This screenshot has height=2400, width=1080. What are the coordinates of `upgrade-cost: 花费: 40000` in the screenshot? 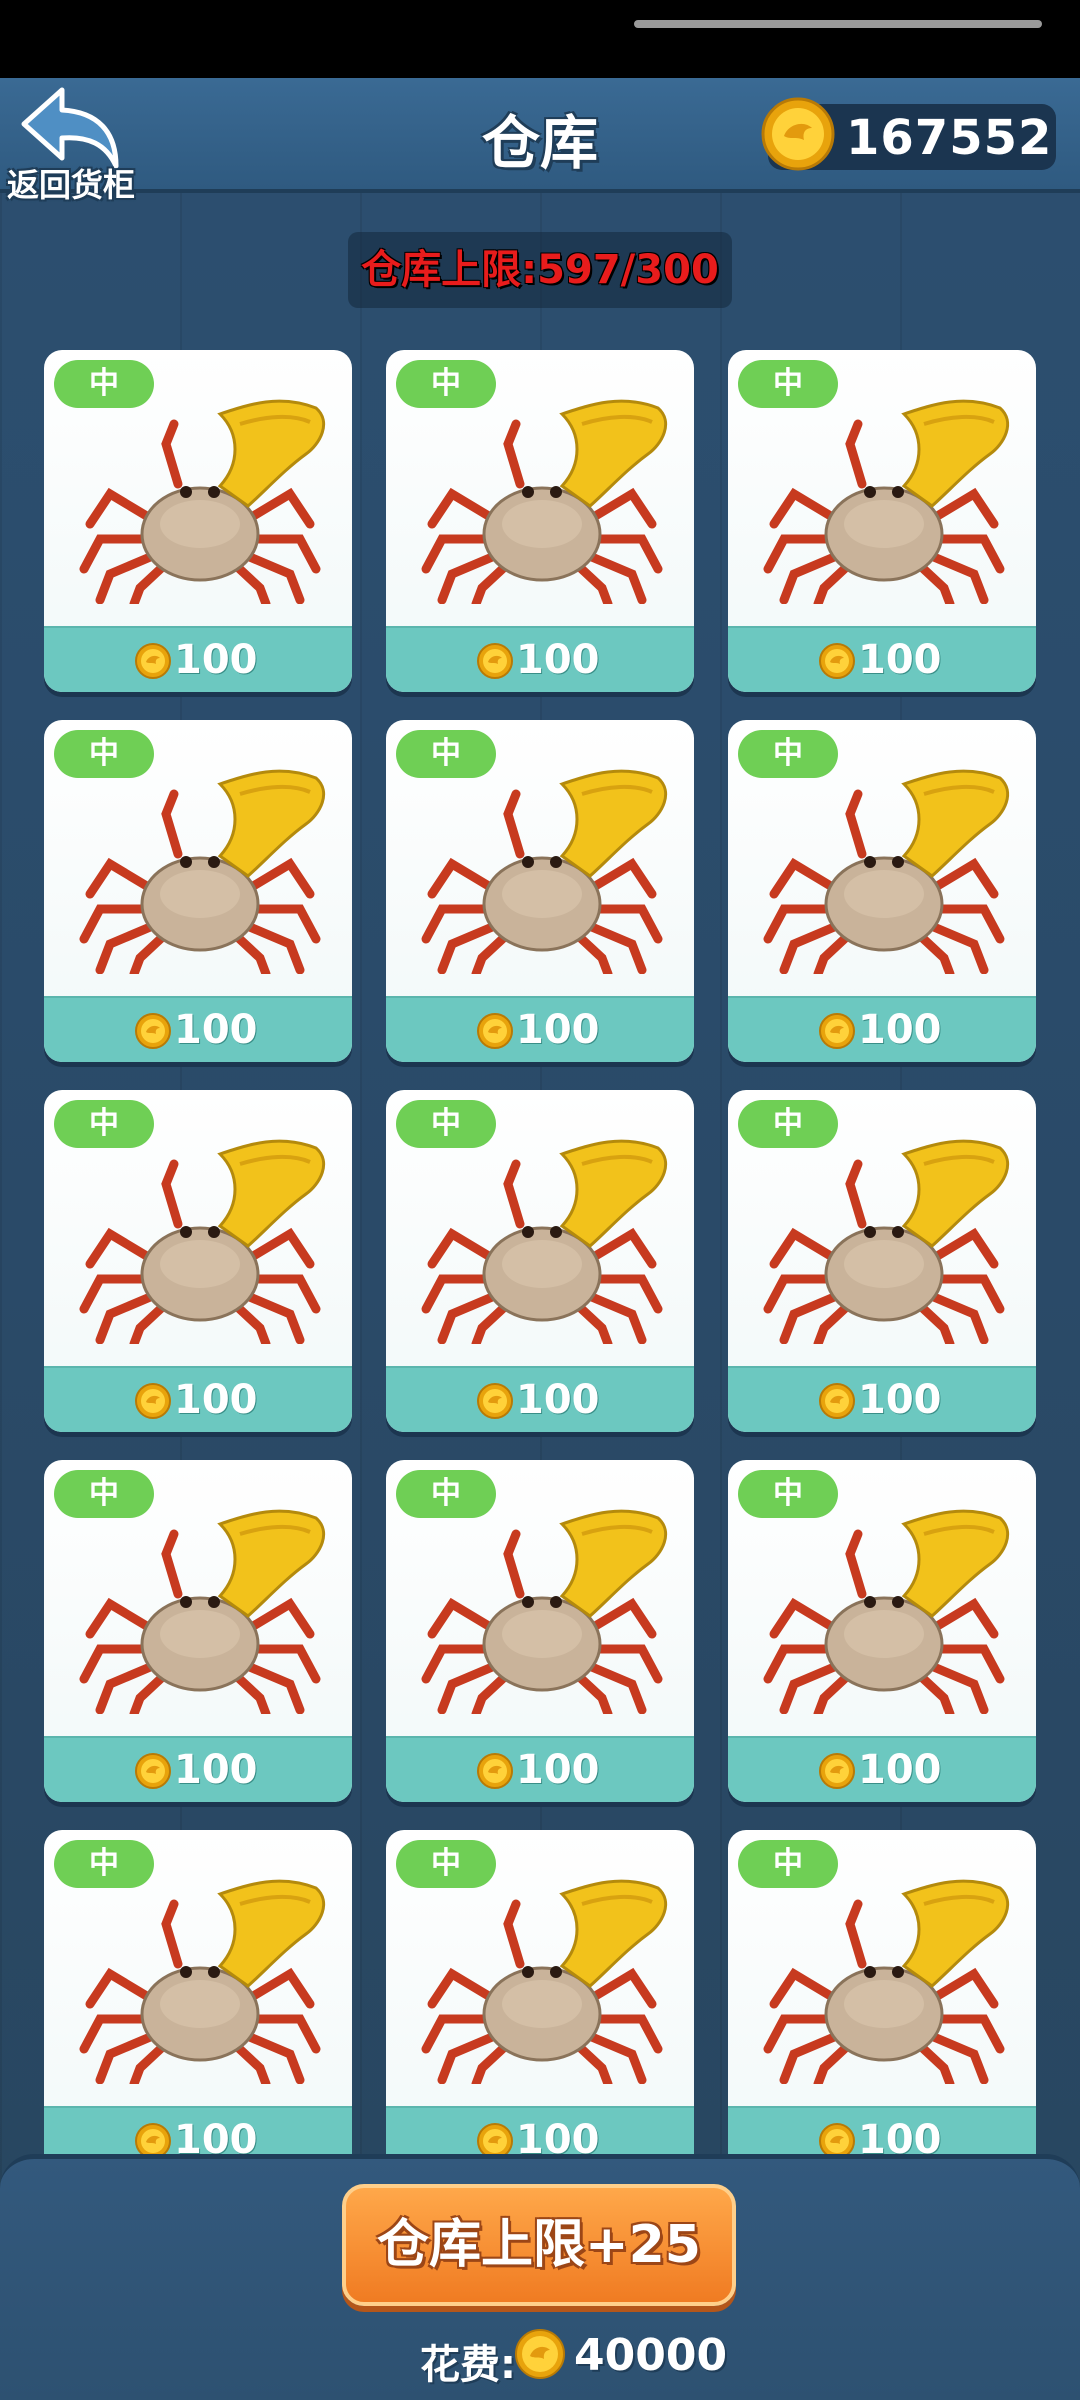 It's located at (620, 2358).